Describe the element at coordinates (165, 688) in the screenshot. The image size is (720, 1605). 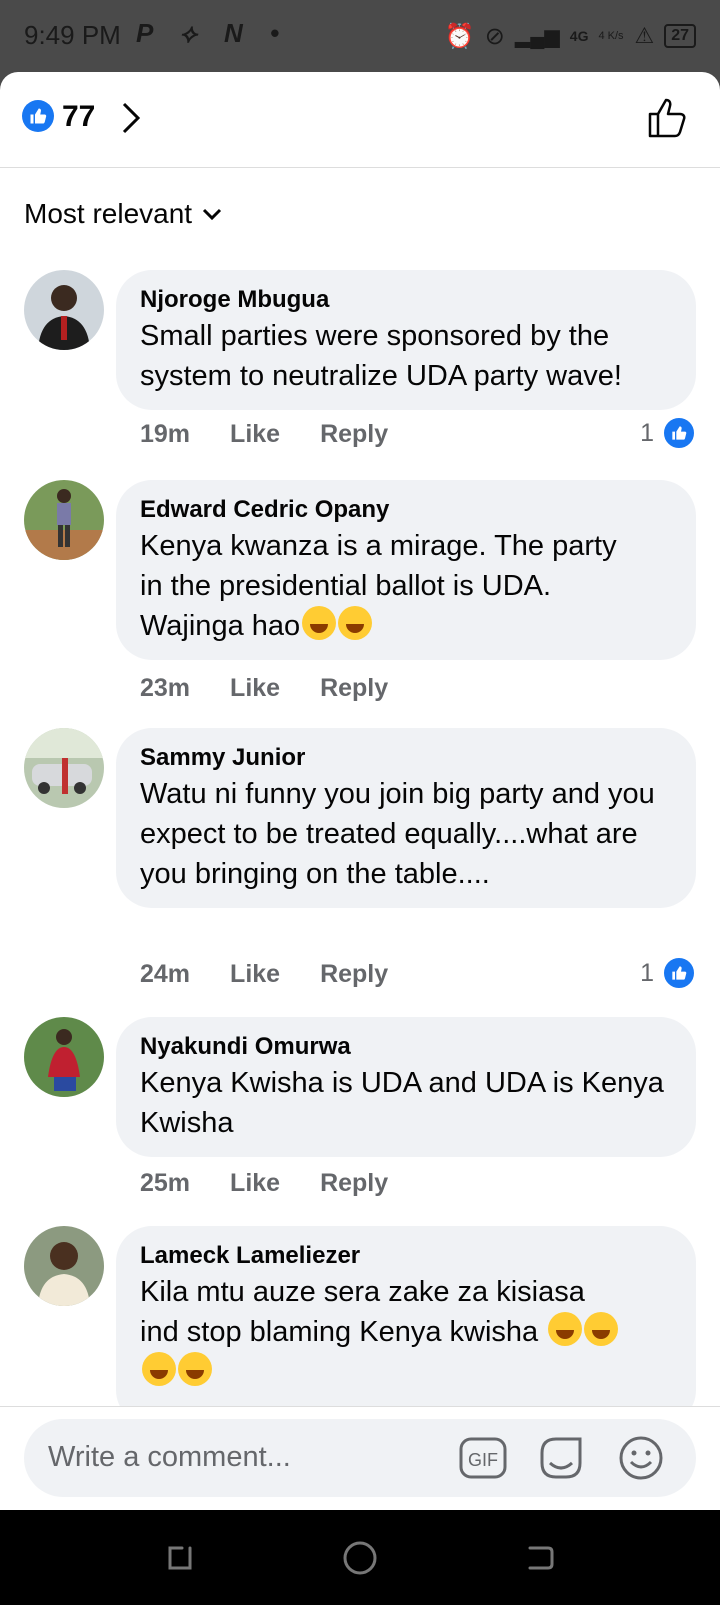
I see `comment-time: 23m` at that location.